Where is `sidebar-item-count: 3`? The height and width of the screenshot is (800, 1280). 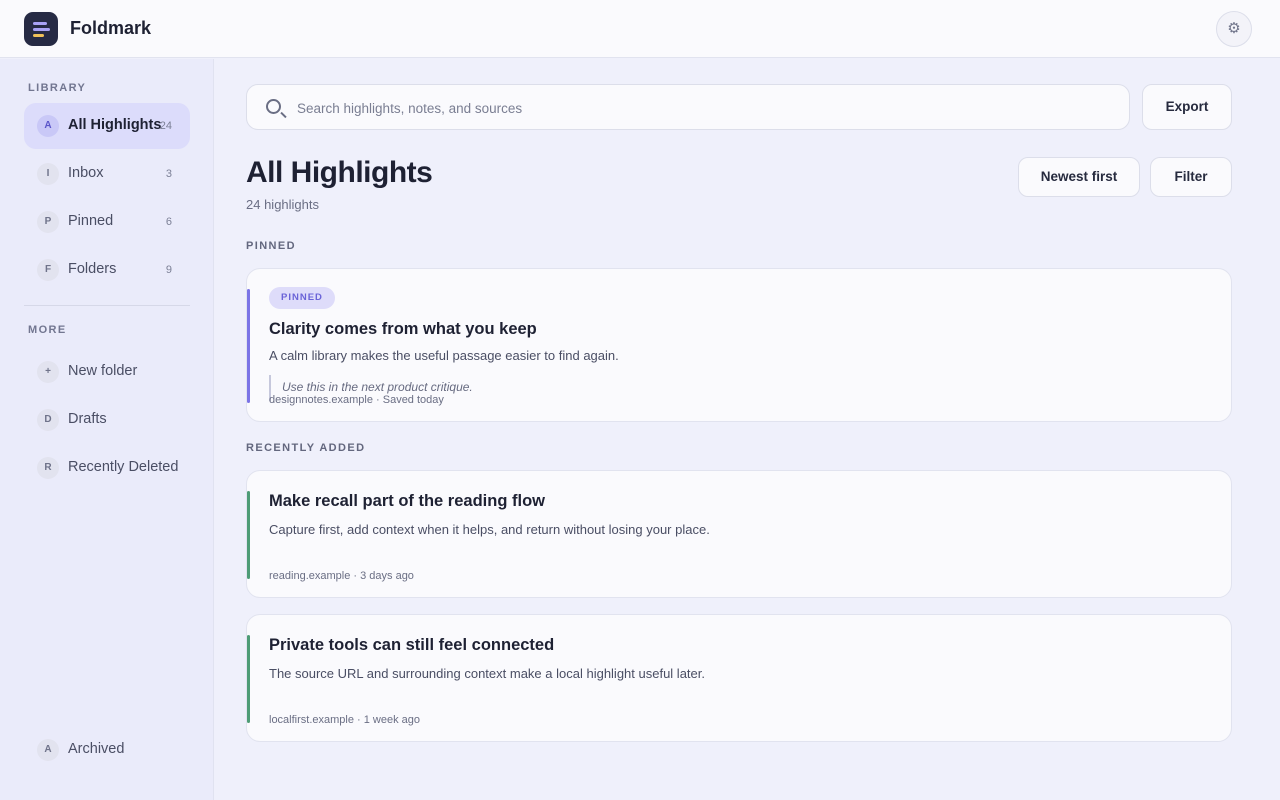
sidebar-item-count: 3 is located at coordinates (168, 174).